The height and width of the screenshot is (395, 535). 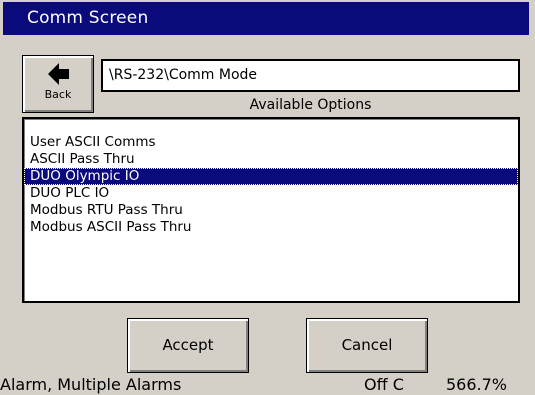 I want to click on option-user-ascii-comms: User ASCII Comms, so click(x=271, y=142).